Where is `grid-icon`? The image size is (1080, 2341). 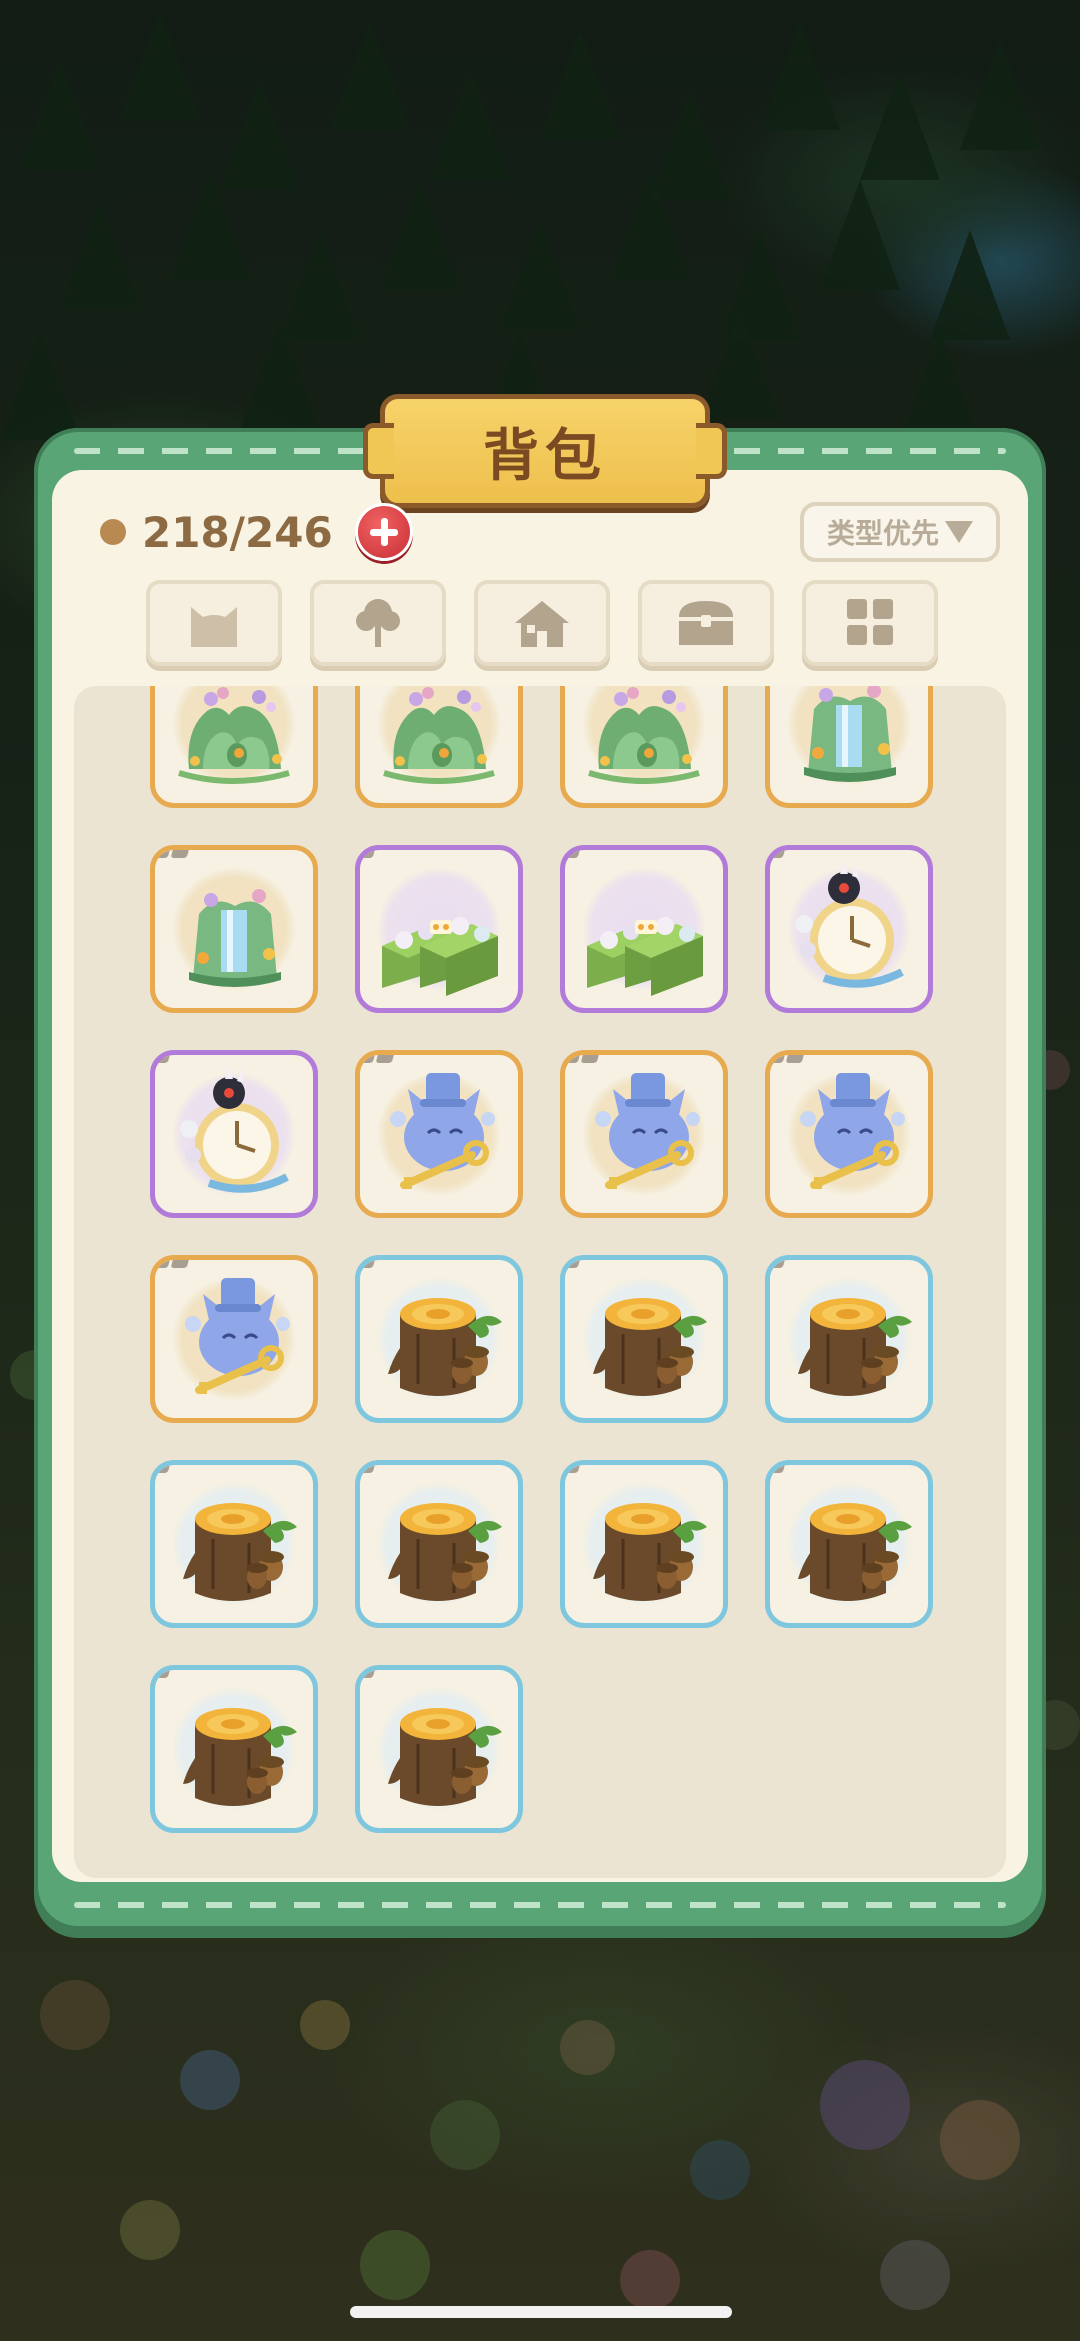 grid-icon is located at coordinates (870, 622).